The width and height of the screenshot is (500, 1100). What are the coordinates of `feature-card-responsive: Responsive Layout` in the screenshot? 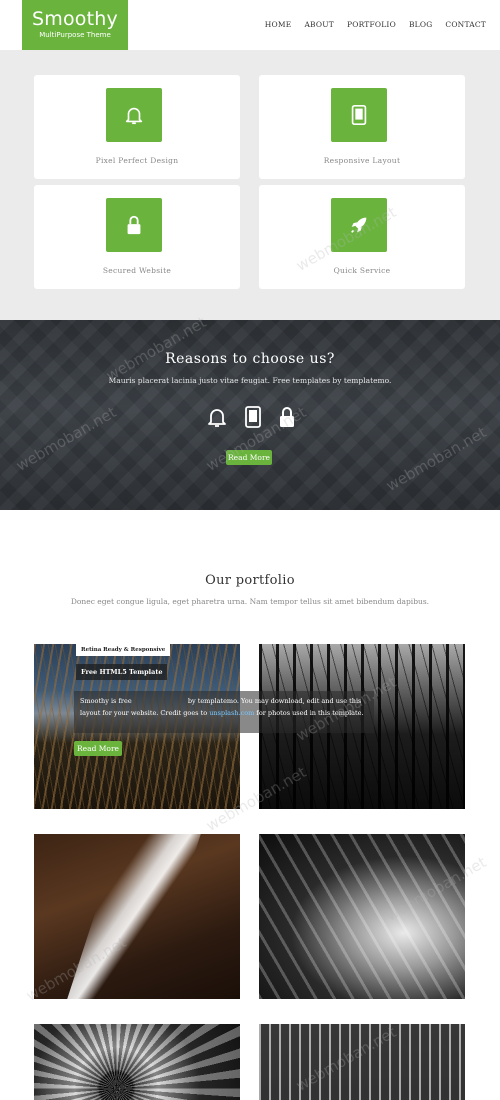 It's located at (362, 127).